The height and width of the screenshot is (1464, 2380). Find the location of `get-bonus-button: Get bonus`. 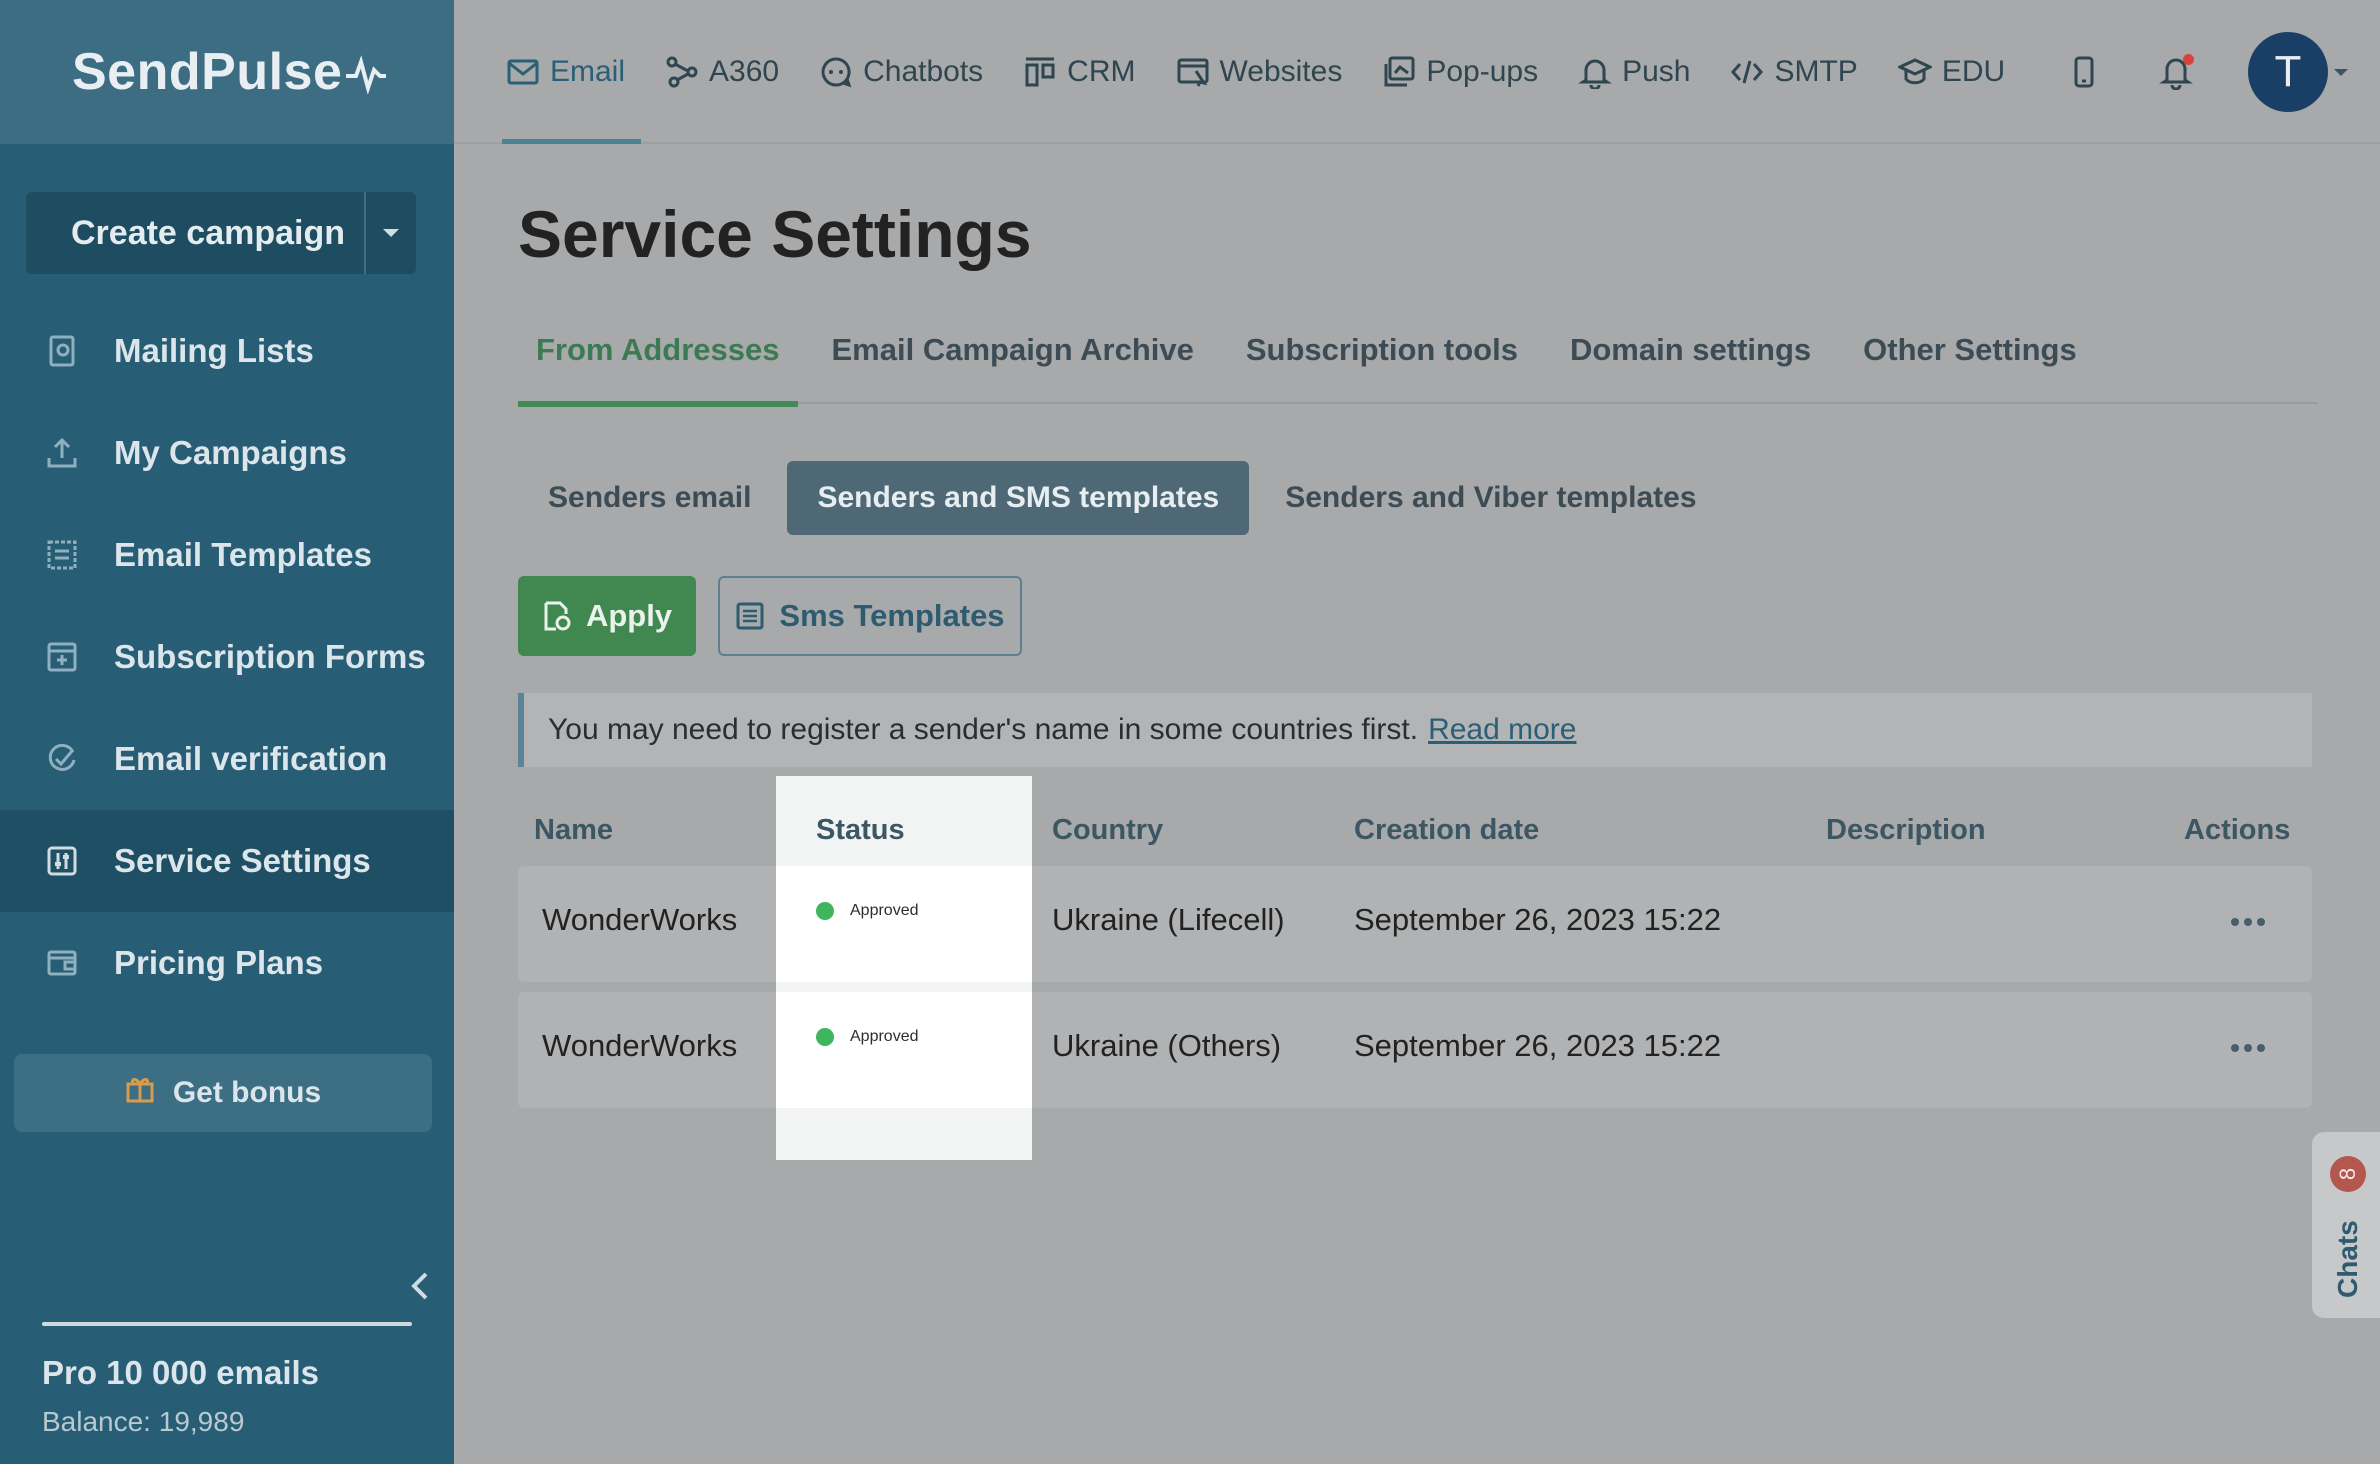

get-bonus-button: Get bonus is located at coordinates (223, 1093).